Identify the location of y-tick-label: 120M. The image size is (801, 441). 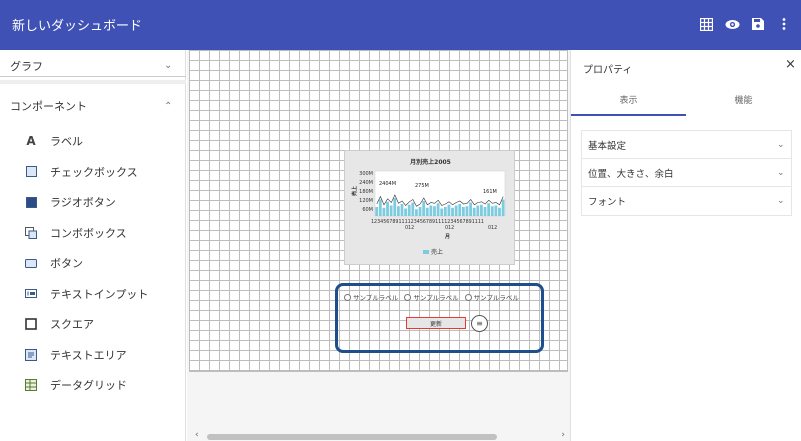
(366, 201).